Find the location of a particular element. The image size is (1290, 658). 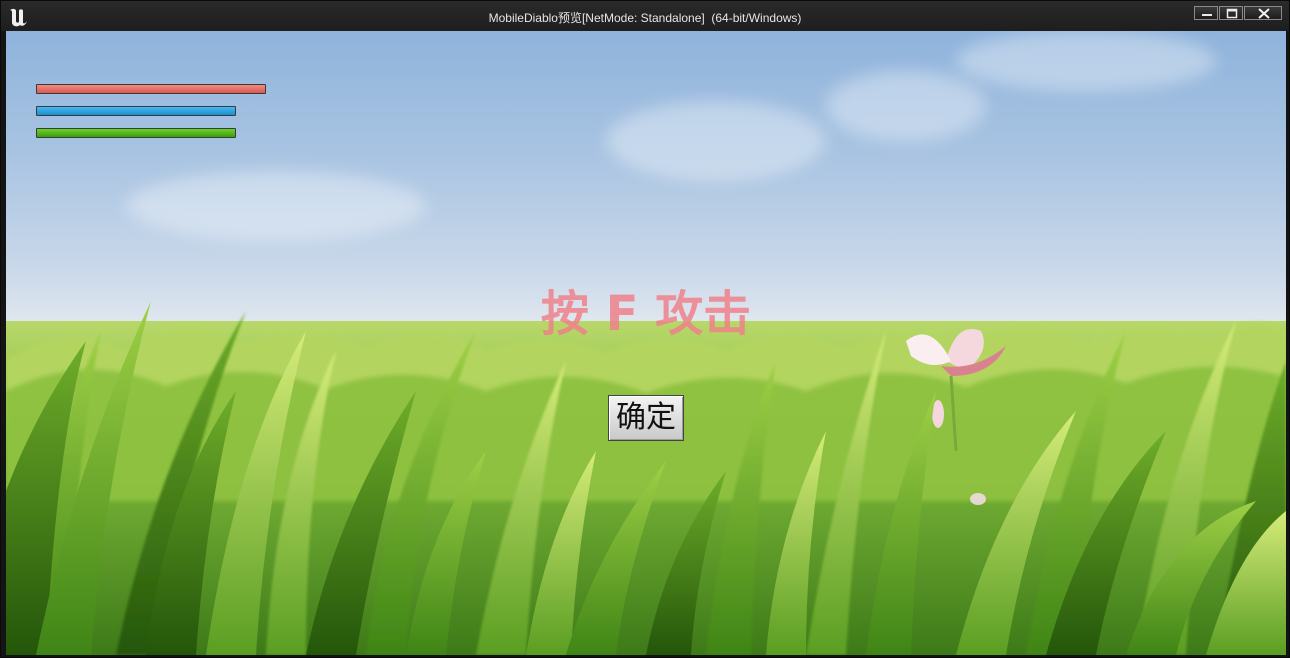

mana-bar is located at coordinates (136, 111).